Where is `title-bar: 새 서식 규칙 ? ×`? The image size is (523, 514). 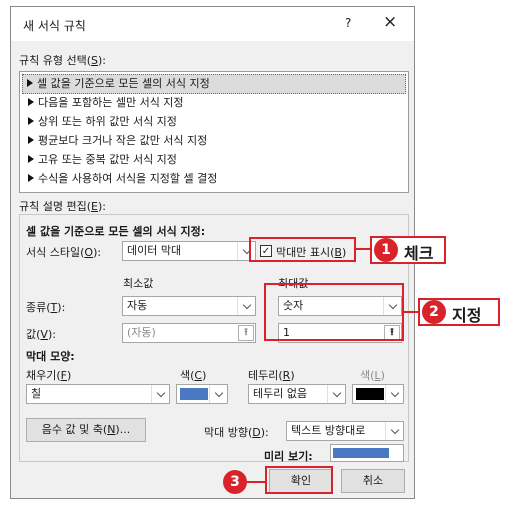
title-bar: 새 서식 규칙 ? × is located at coordinates (212, 24).